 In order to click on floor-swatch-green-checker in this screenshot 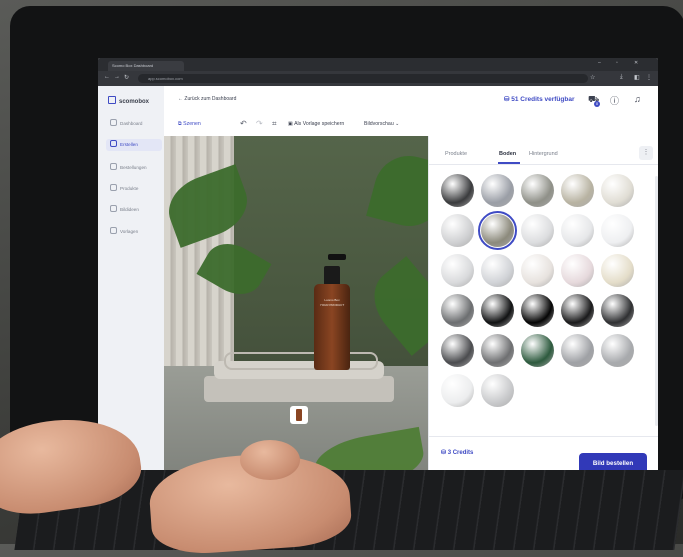, I will do `click(537, 350)`.